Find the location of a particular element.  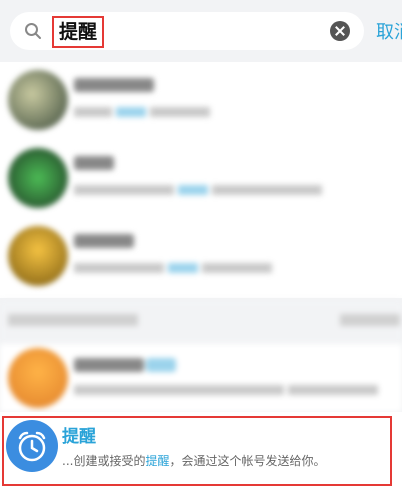

reminder-title: 提醒 is located at coordinates (79, 437).